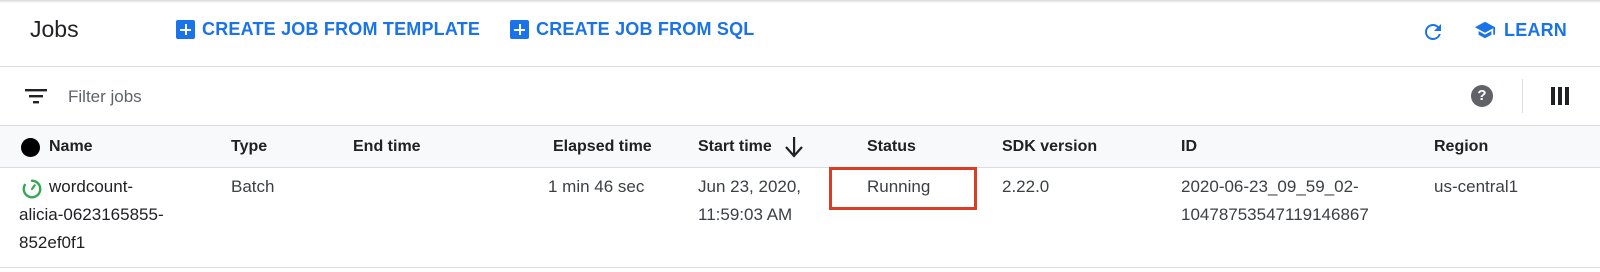  What do you see at coordinates (645, 29) in the screenshot?
I see `create-job-from-sql-label: CREATE JOB FROM SQL` at bounding box center [645, 29].